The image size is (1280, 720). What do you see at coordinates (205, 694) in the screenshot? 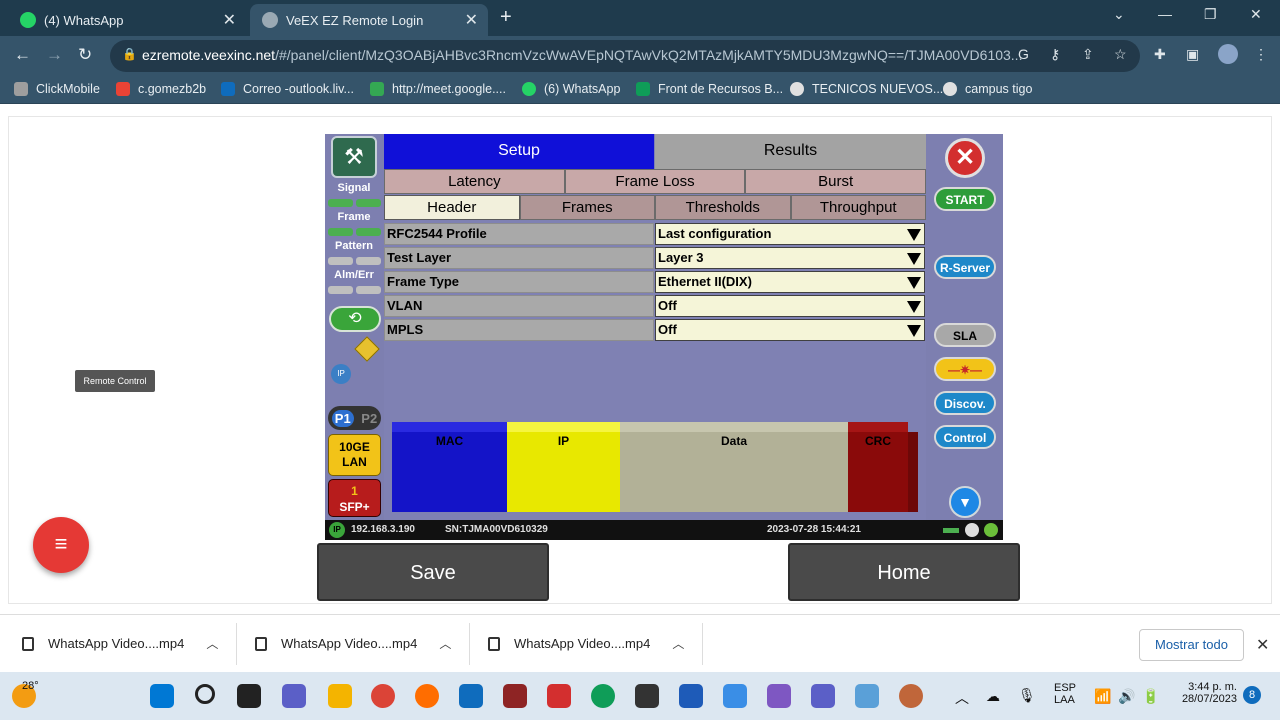
I see `search-icon` at bounding box center [205, 694].